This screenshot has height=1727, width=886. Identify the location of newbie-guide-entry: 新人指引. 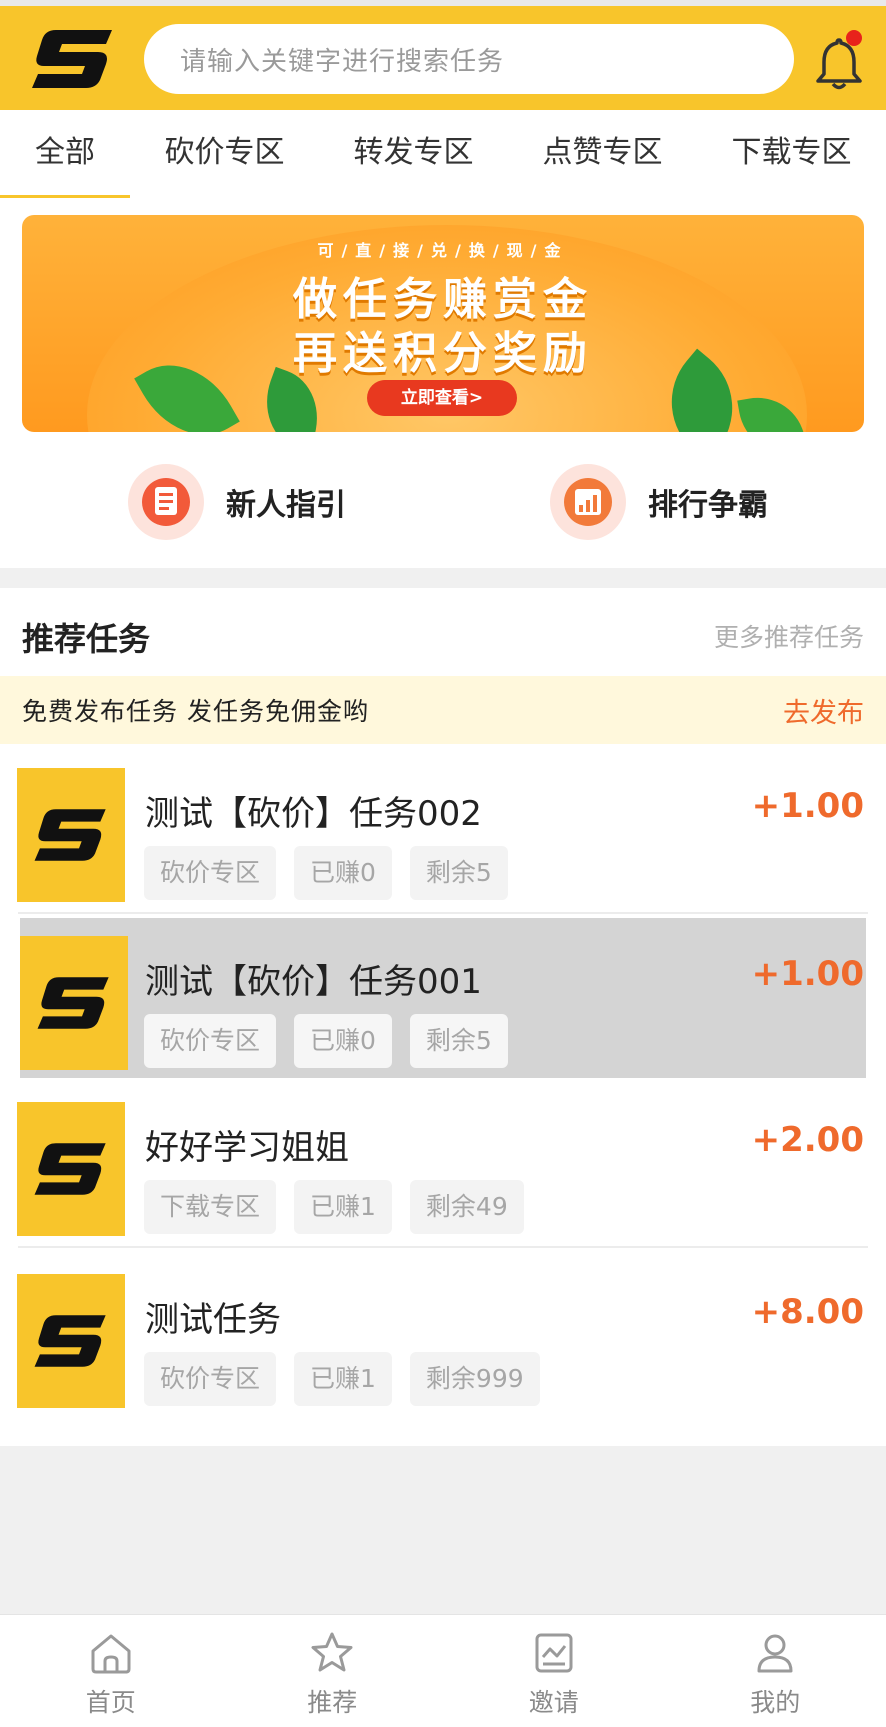
(237, 502).